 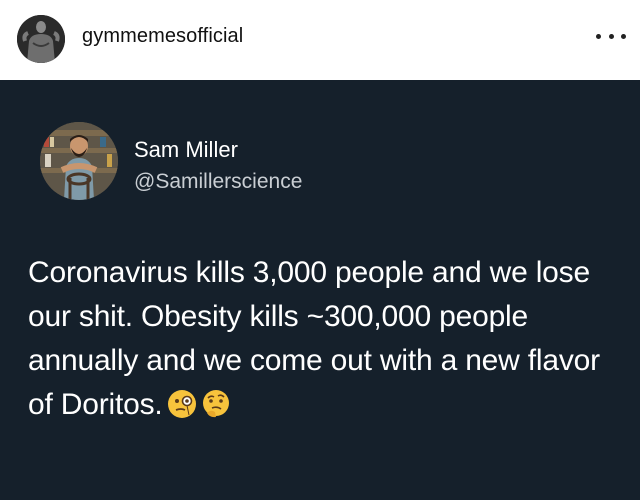 I want to click on account-username: gymmemesofficial, so click(x=162, y=36).